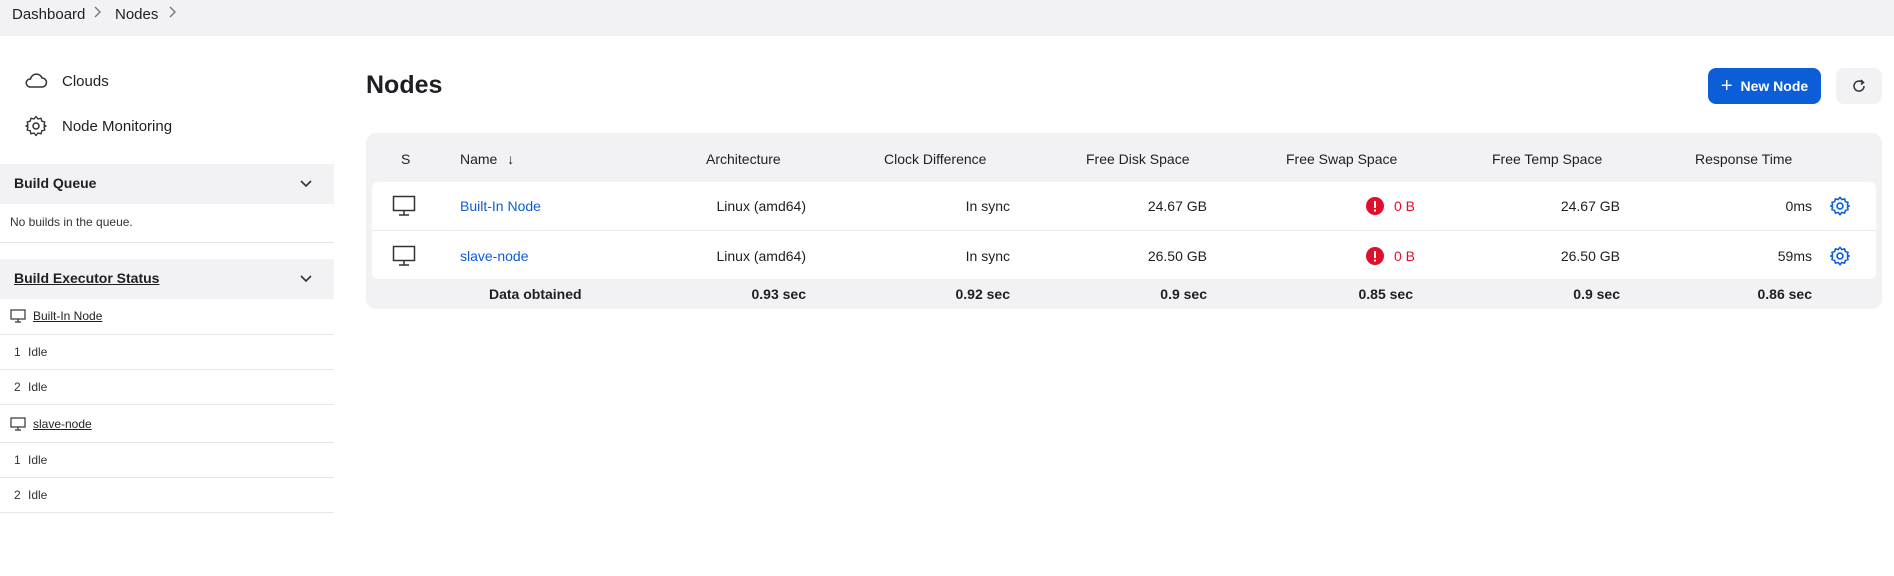  I want to click on header-architecture: Architecture, so click(743, 159).